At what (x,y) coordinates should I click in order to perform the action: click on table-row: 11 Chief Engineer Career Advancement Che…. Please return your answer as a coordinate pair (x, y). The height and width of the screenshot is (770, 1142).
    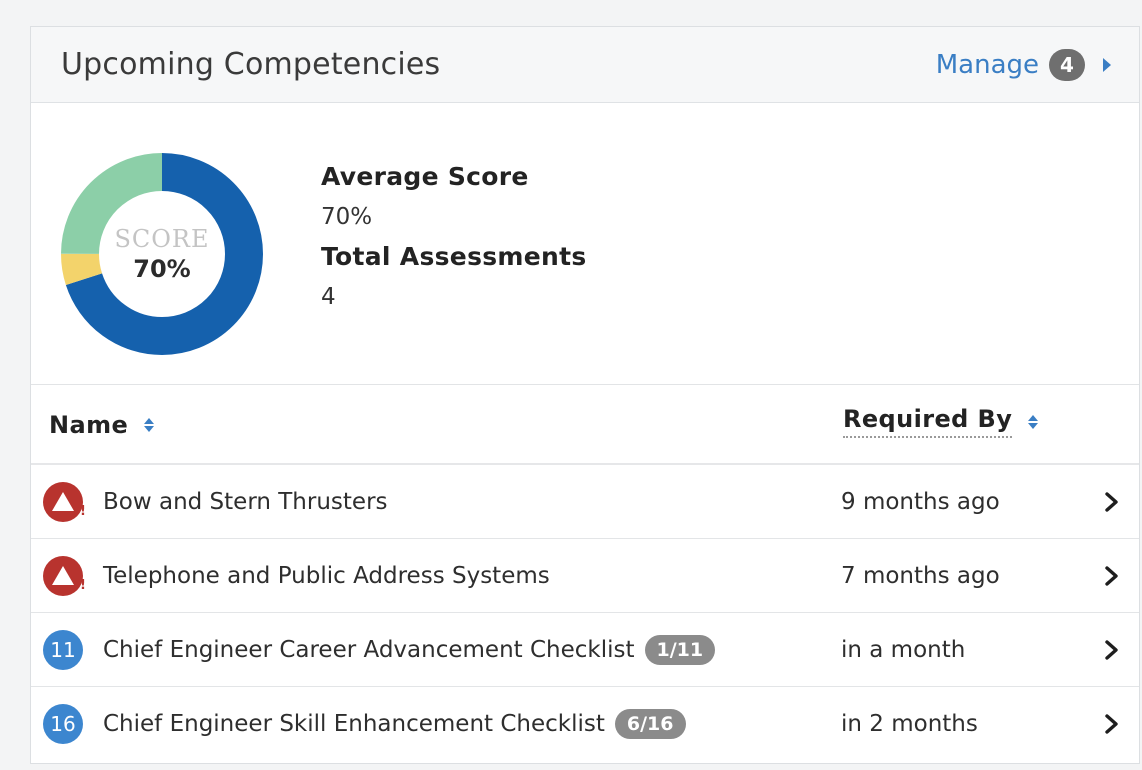
    Looking at the image, I should click on (585, 650).